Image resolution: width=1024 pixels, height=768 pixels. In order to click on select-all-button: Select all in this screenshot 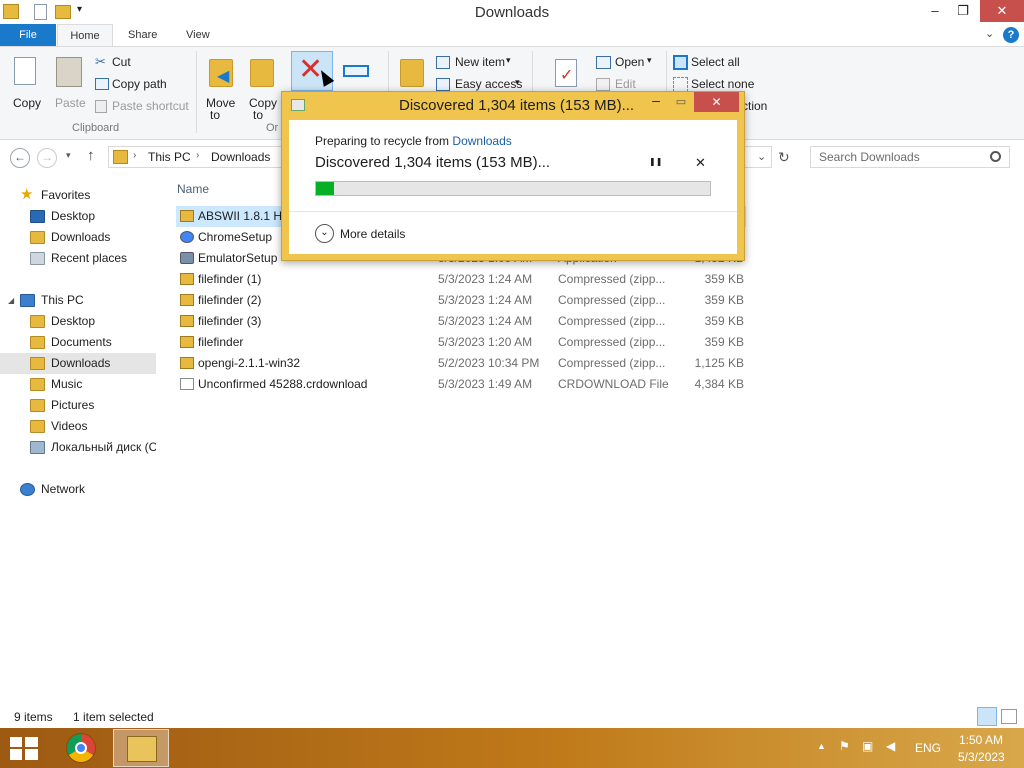, I will do `click(716, 63)`.